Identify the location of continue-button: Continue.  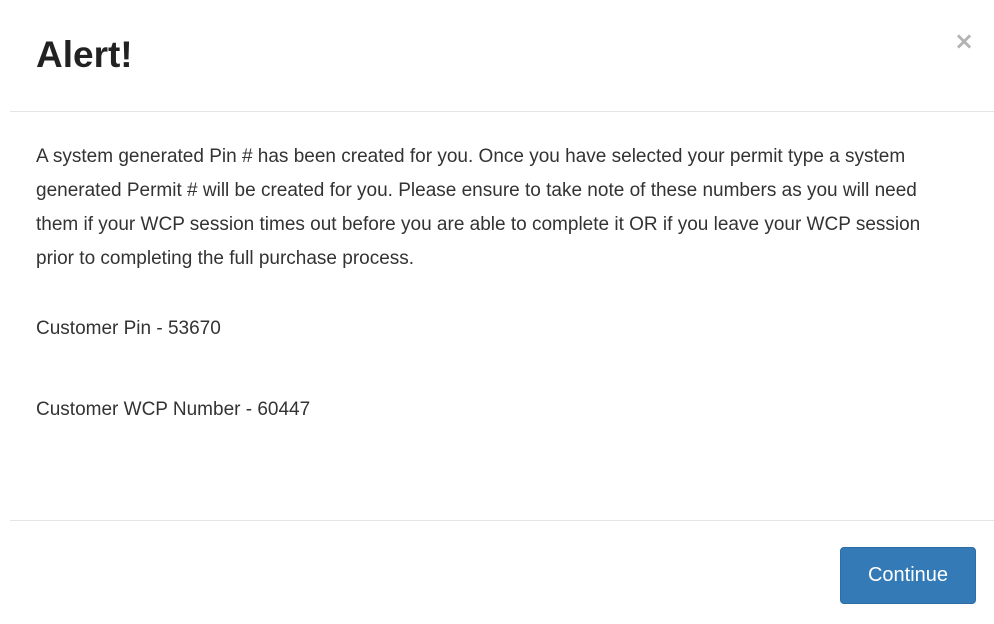
(908, 575).